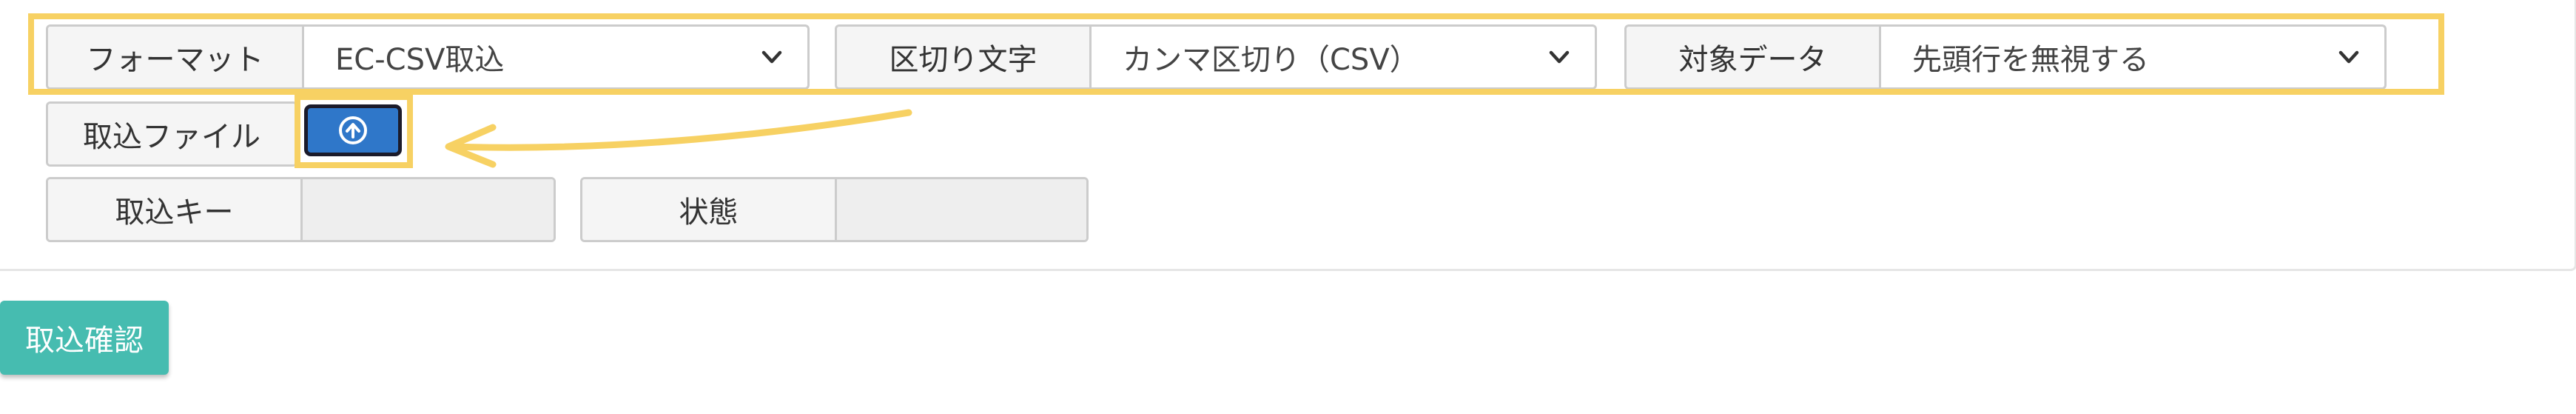 This screenshot has width=2576, height=414. Describe the element at coordinates (961, 209) in the screenshot. I see `status-field` at that location.